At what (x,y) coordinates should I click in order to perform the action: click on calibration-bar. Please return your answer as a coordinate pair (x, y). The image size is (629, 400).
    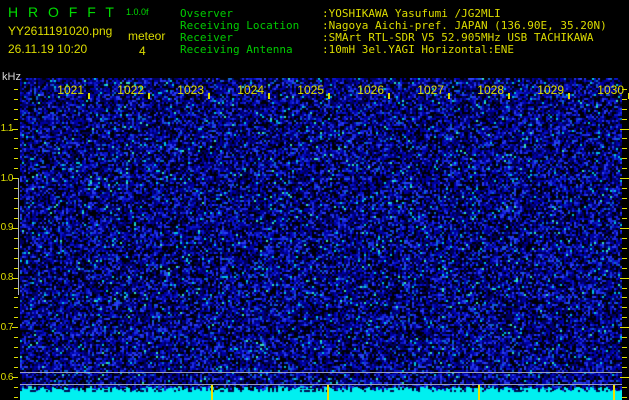
    Looking at the image, I should click on (18, 236).